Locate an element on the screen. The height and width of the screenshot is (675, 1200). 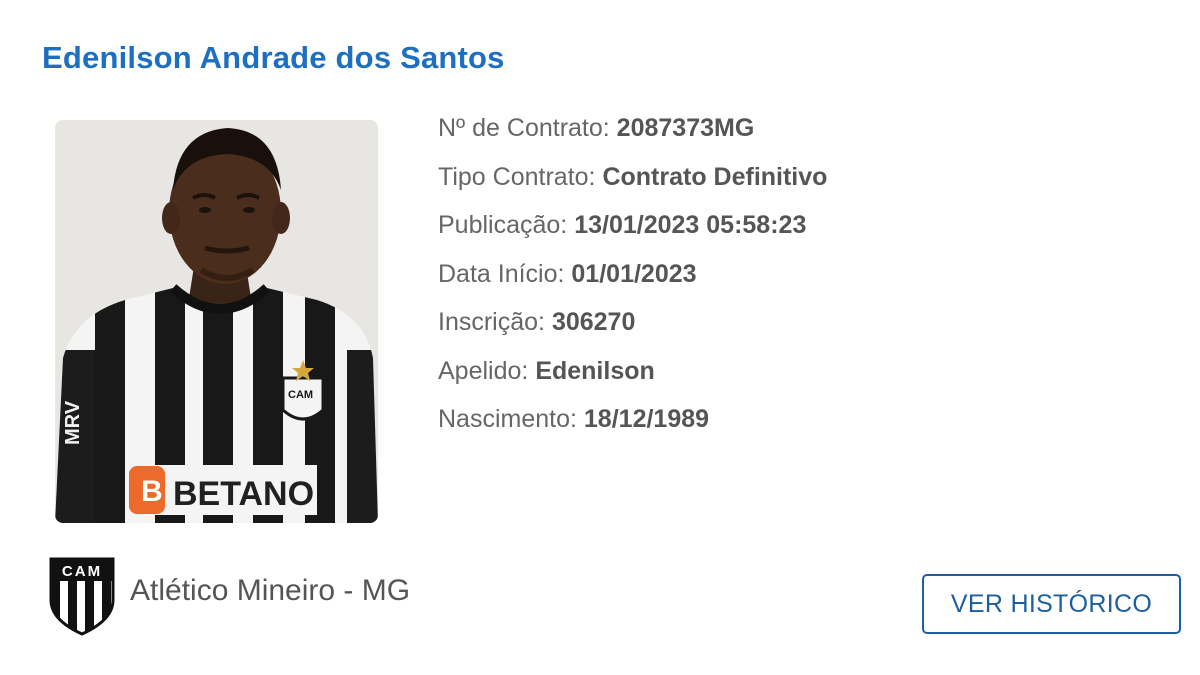
view-history-button: VER HISTÓRICO is located at coordinates (1051, 604).